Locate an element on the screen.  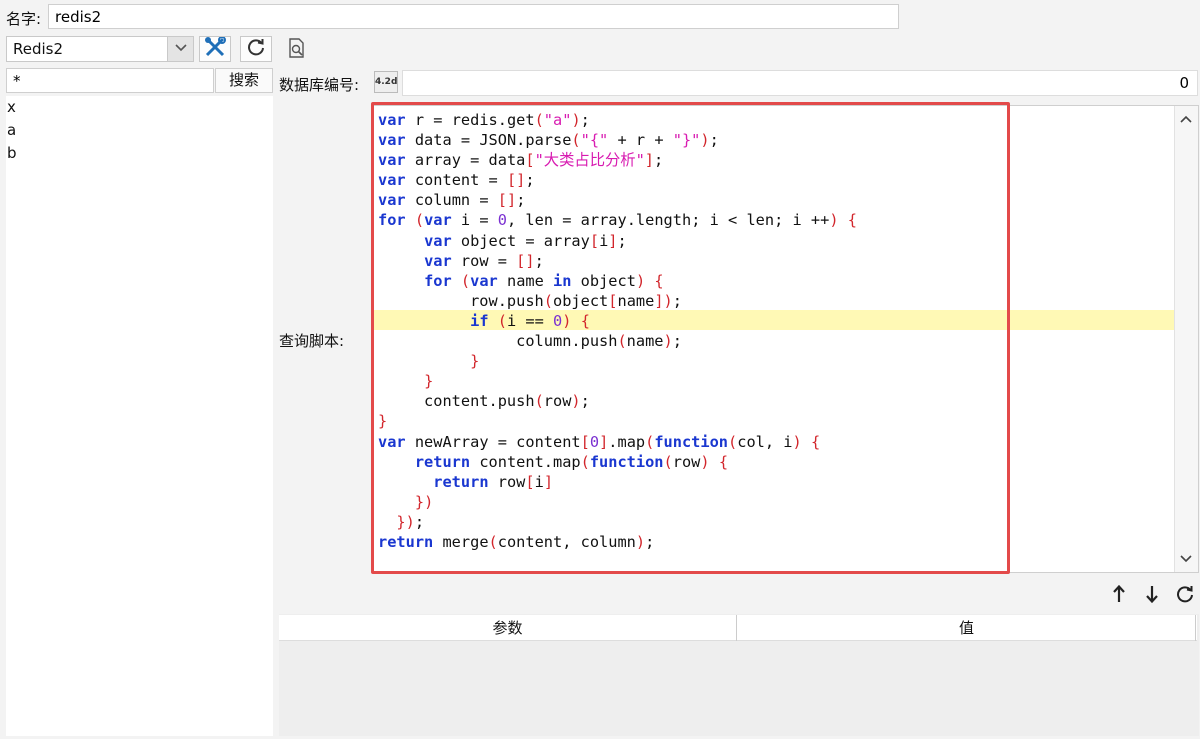
name-input is located at coordinates (473, 16).